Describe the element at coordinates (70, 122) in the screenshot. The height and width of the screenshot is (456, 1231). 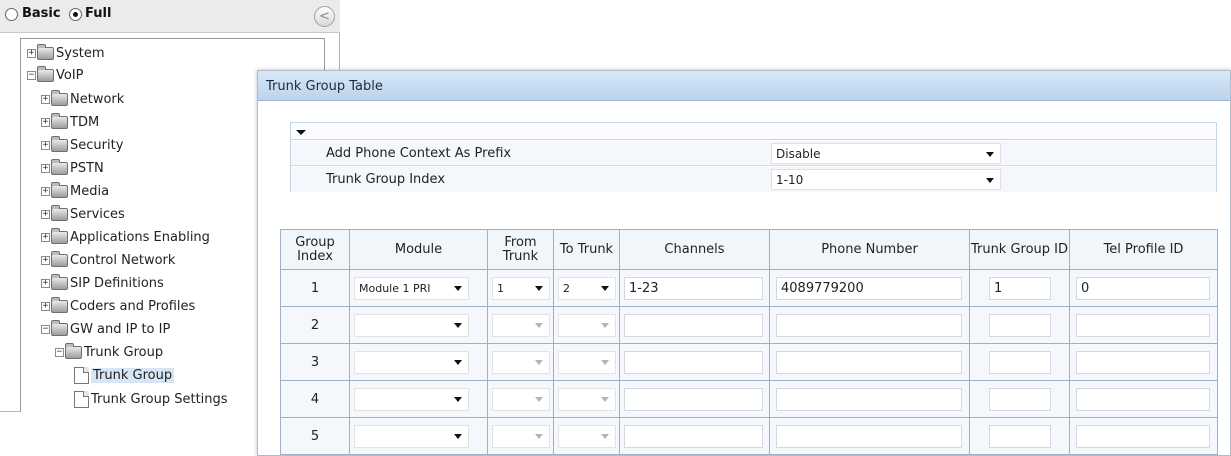
I see `tree-item-tdm: + TDM` at that location.